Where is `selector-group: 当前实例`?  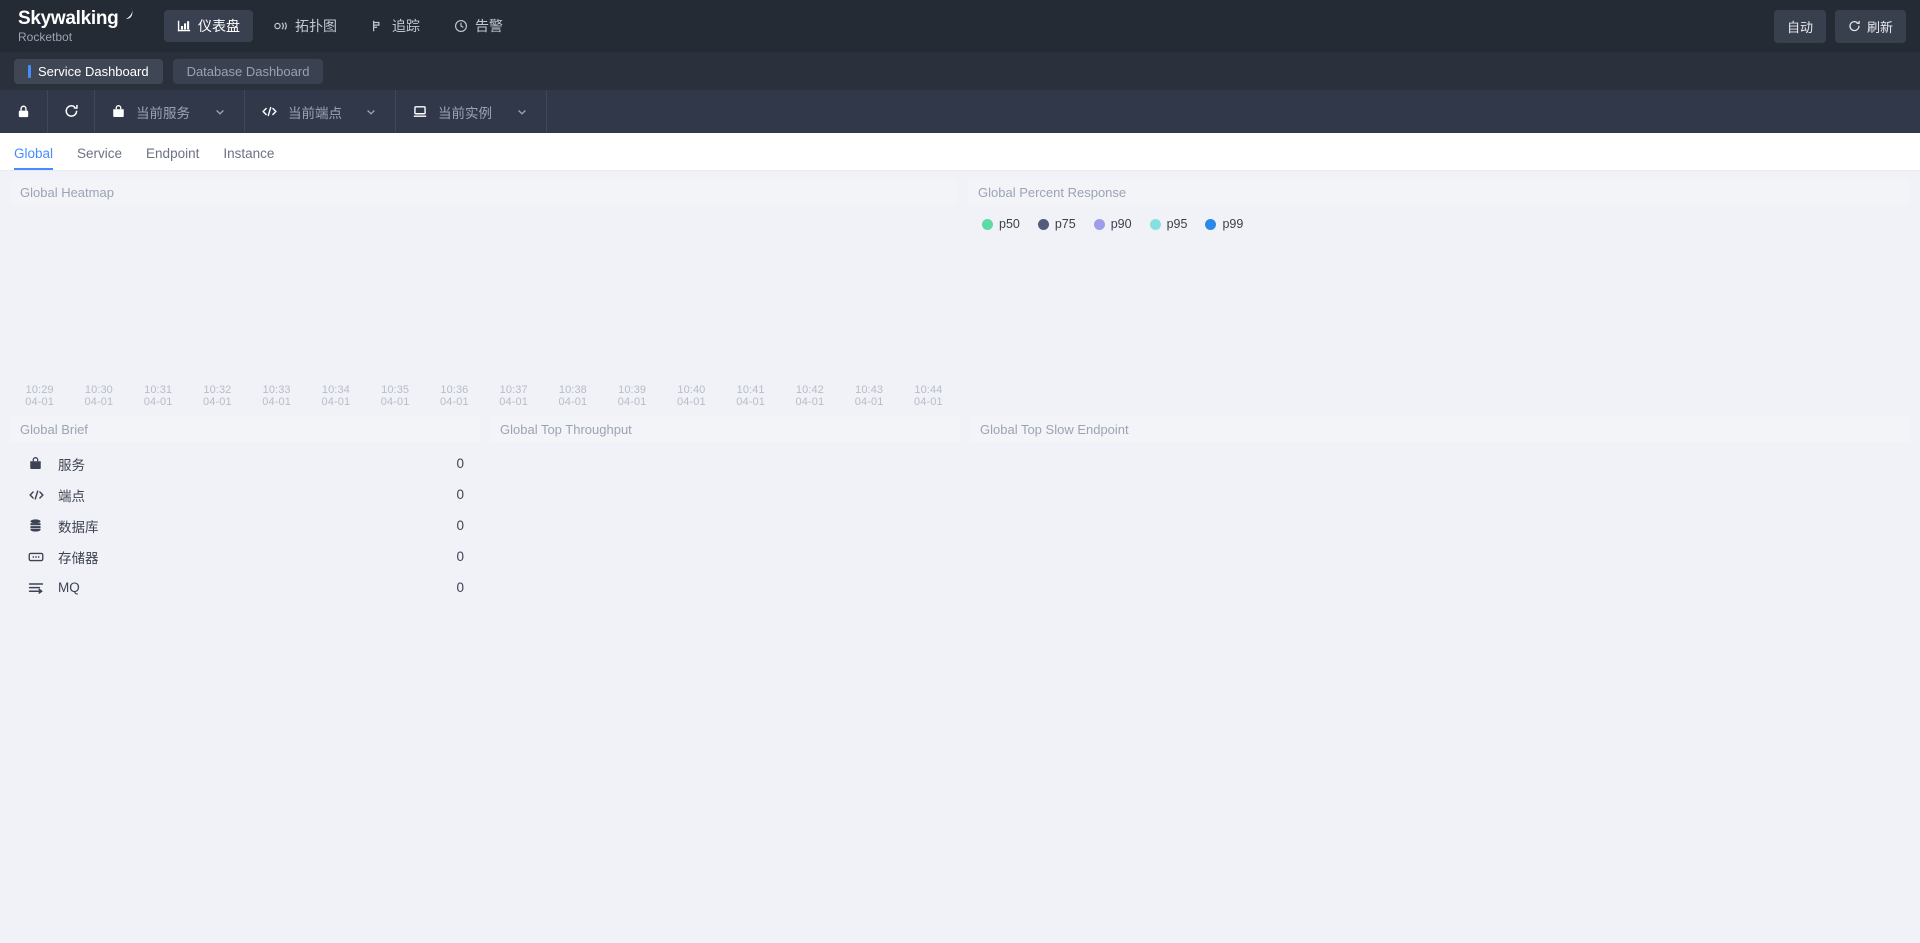
selector-group: 当前实例 is located at coordinates (471, 111).